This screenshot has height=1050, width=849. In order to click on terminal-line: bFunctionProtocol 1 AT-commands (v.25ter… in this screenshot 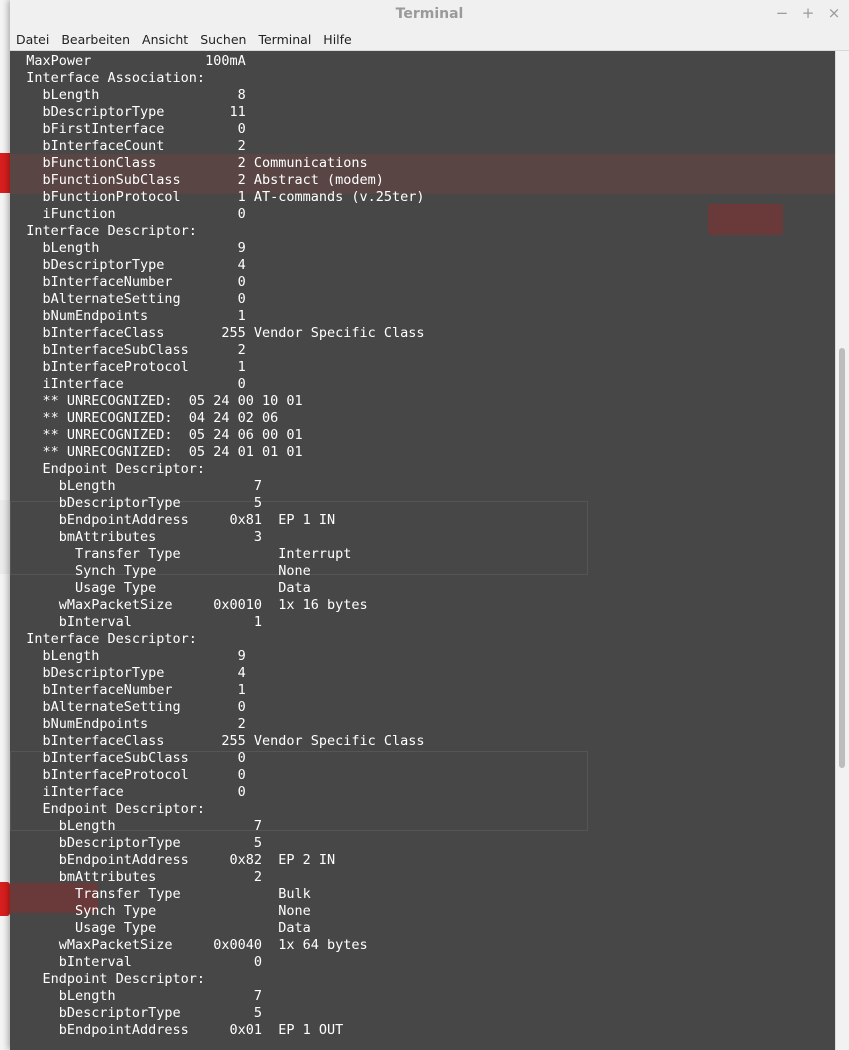, I will do `click(217, 197)`.